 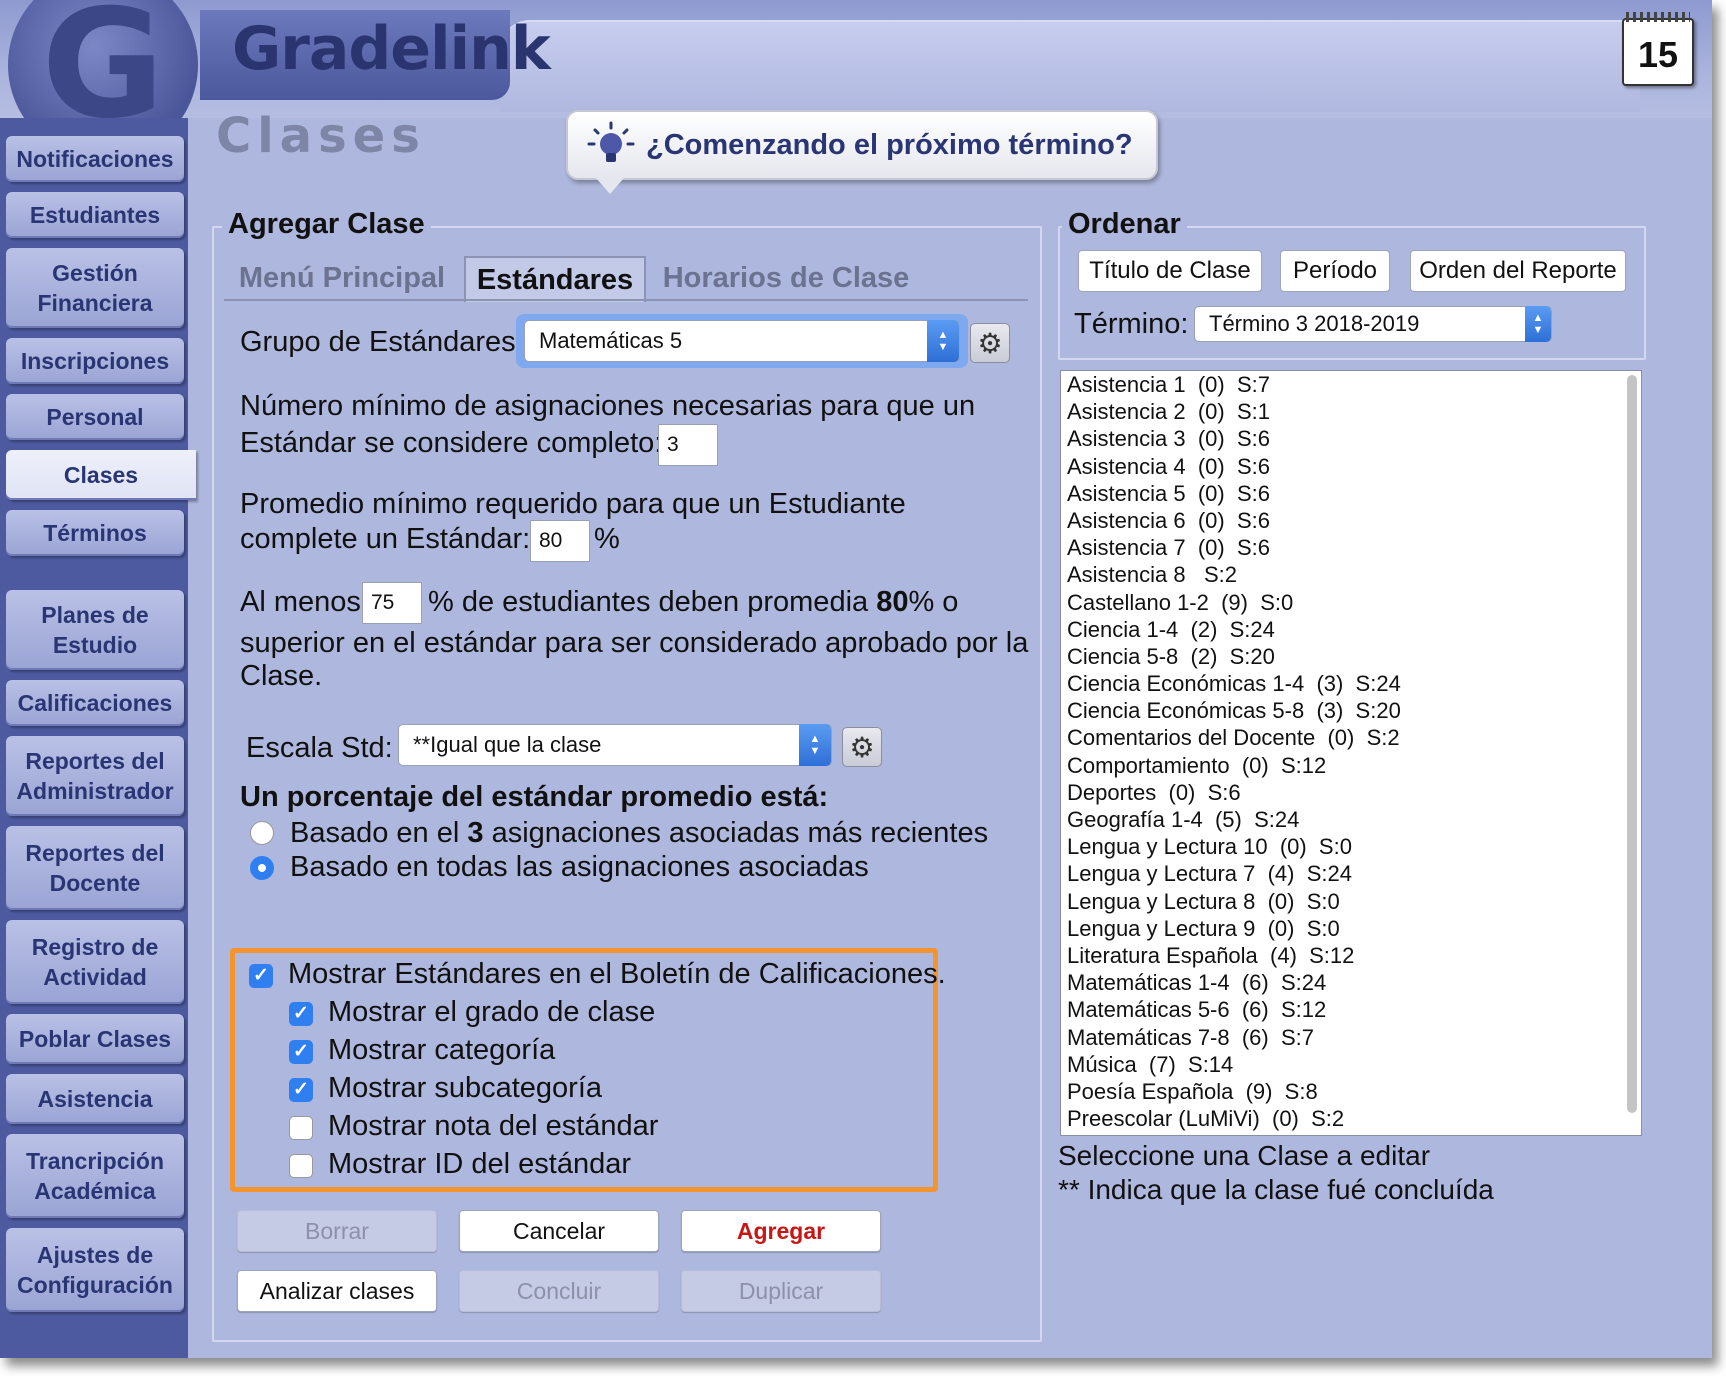 I want to click on delete-button: Borrar, so click(x=337, y=1231).